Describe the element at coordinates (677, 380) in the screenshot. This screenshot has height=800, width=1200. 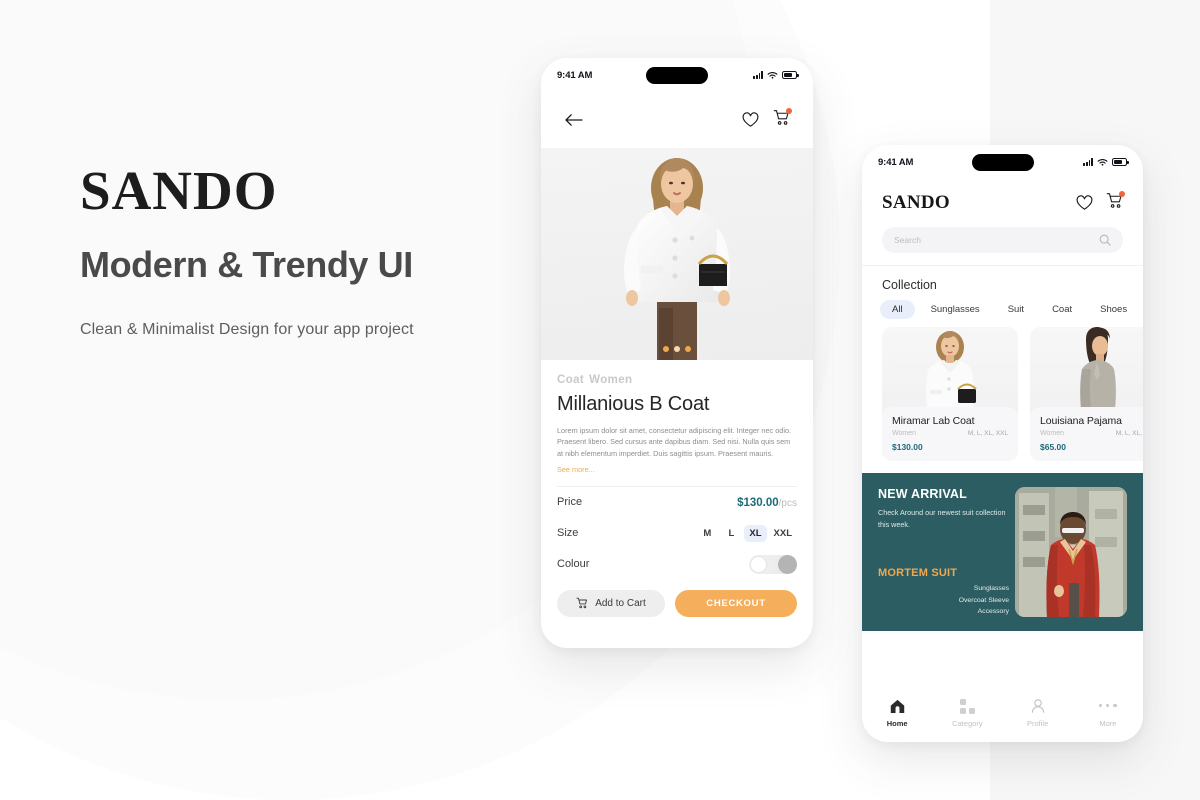
I see `product-breadcrumb: Coat Women` at that location.